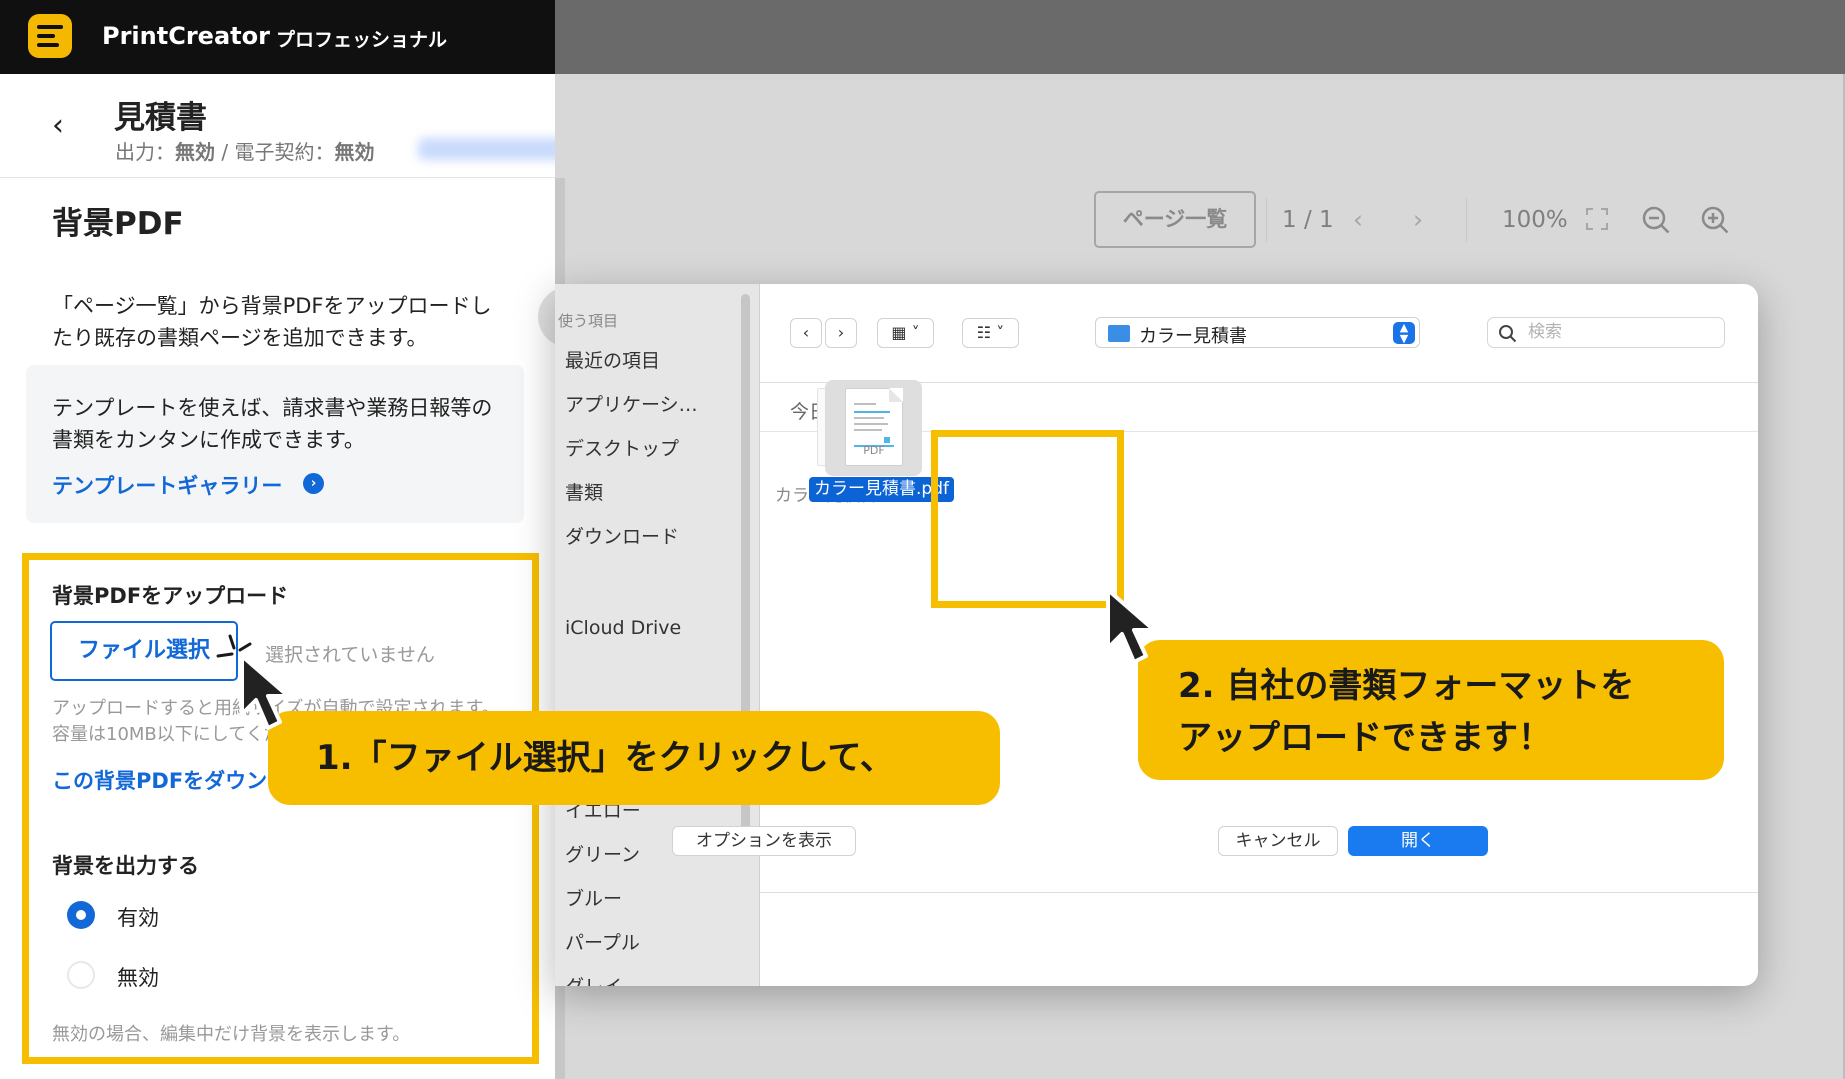  I want to click on upload-label: 背景PDFをアップロード, so click(170, 596).